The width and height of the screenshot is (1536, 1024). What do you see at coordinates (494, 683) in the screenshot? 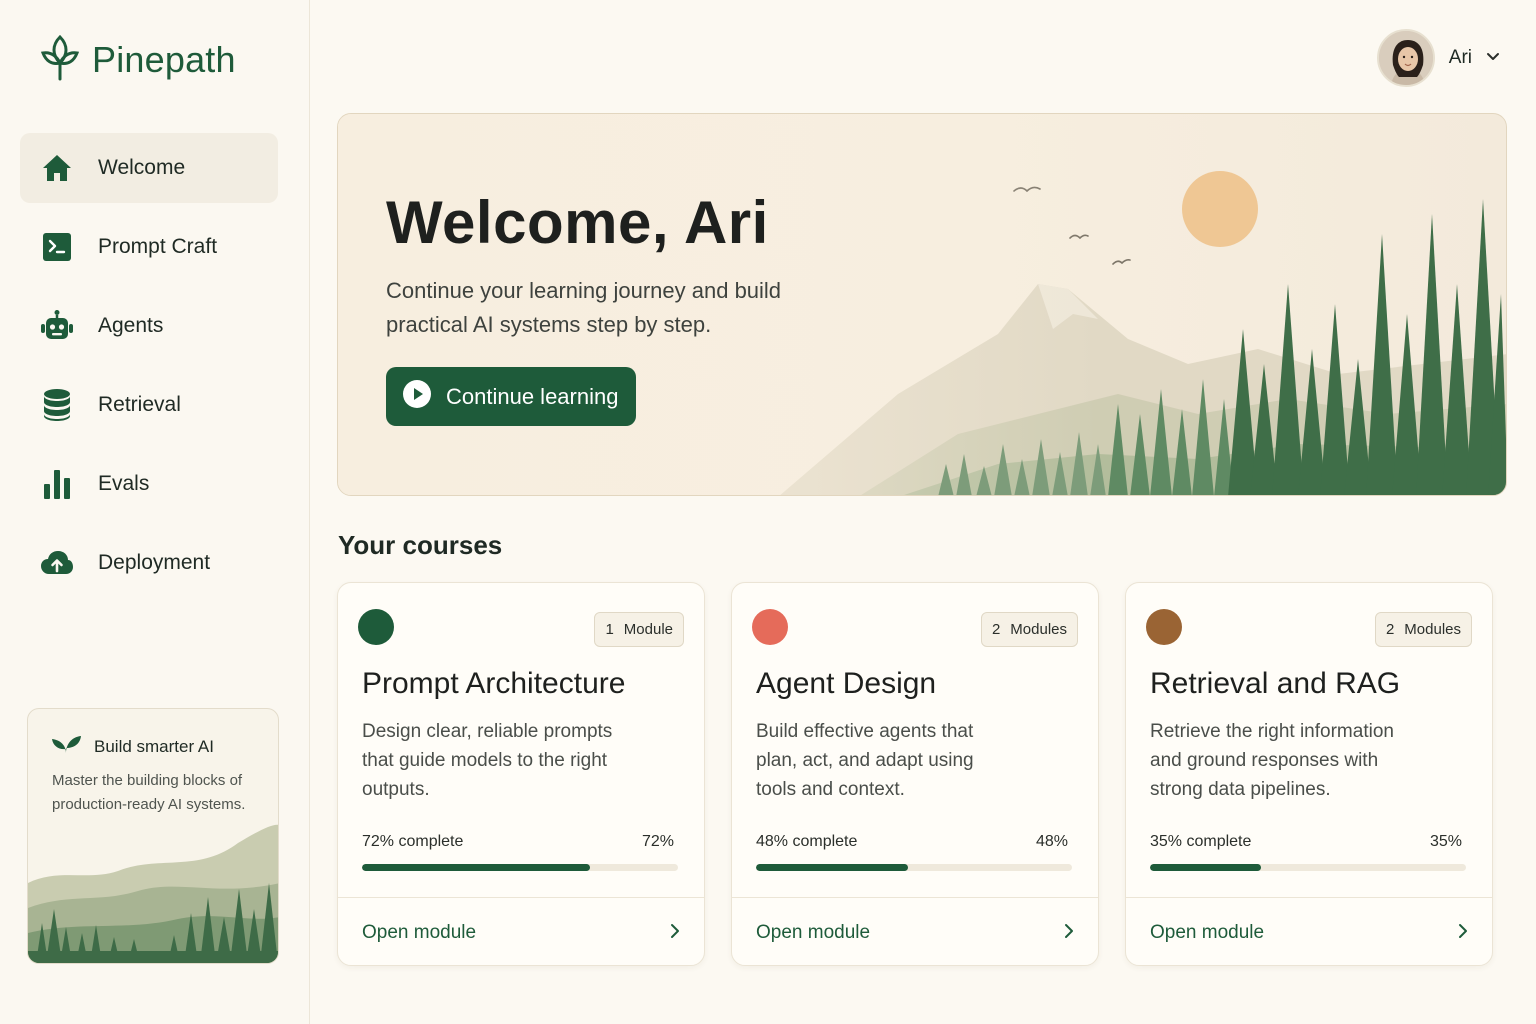
I see `course-title: Prompt Architecture` at bounding box center [494, 683].